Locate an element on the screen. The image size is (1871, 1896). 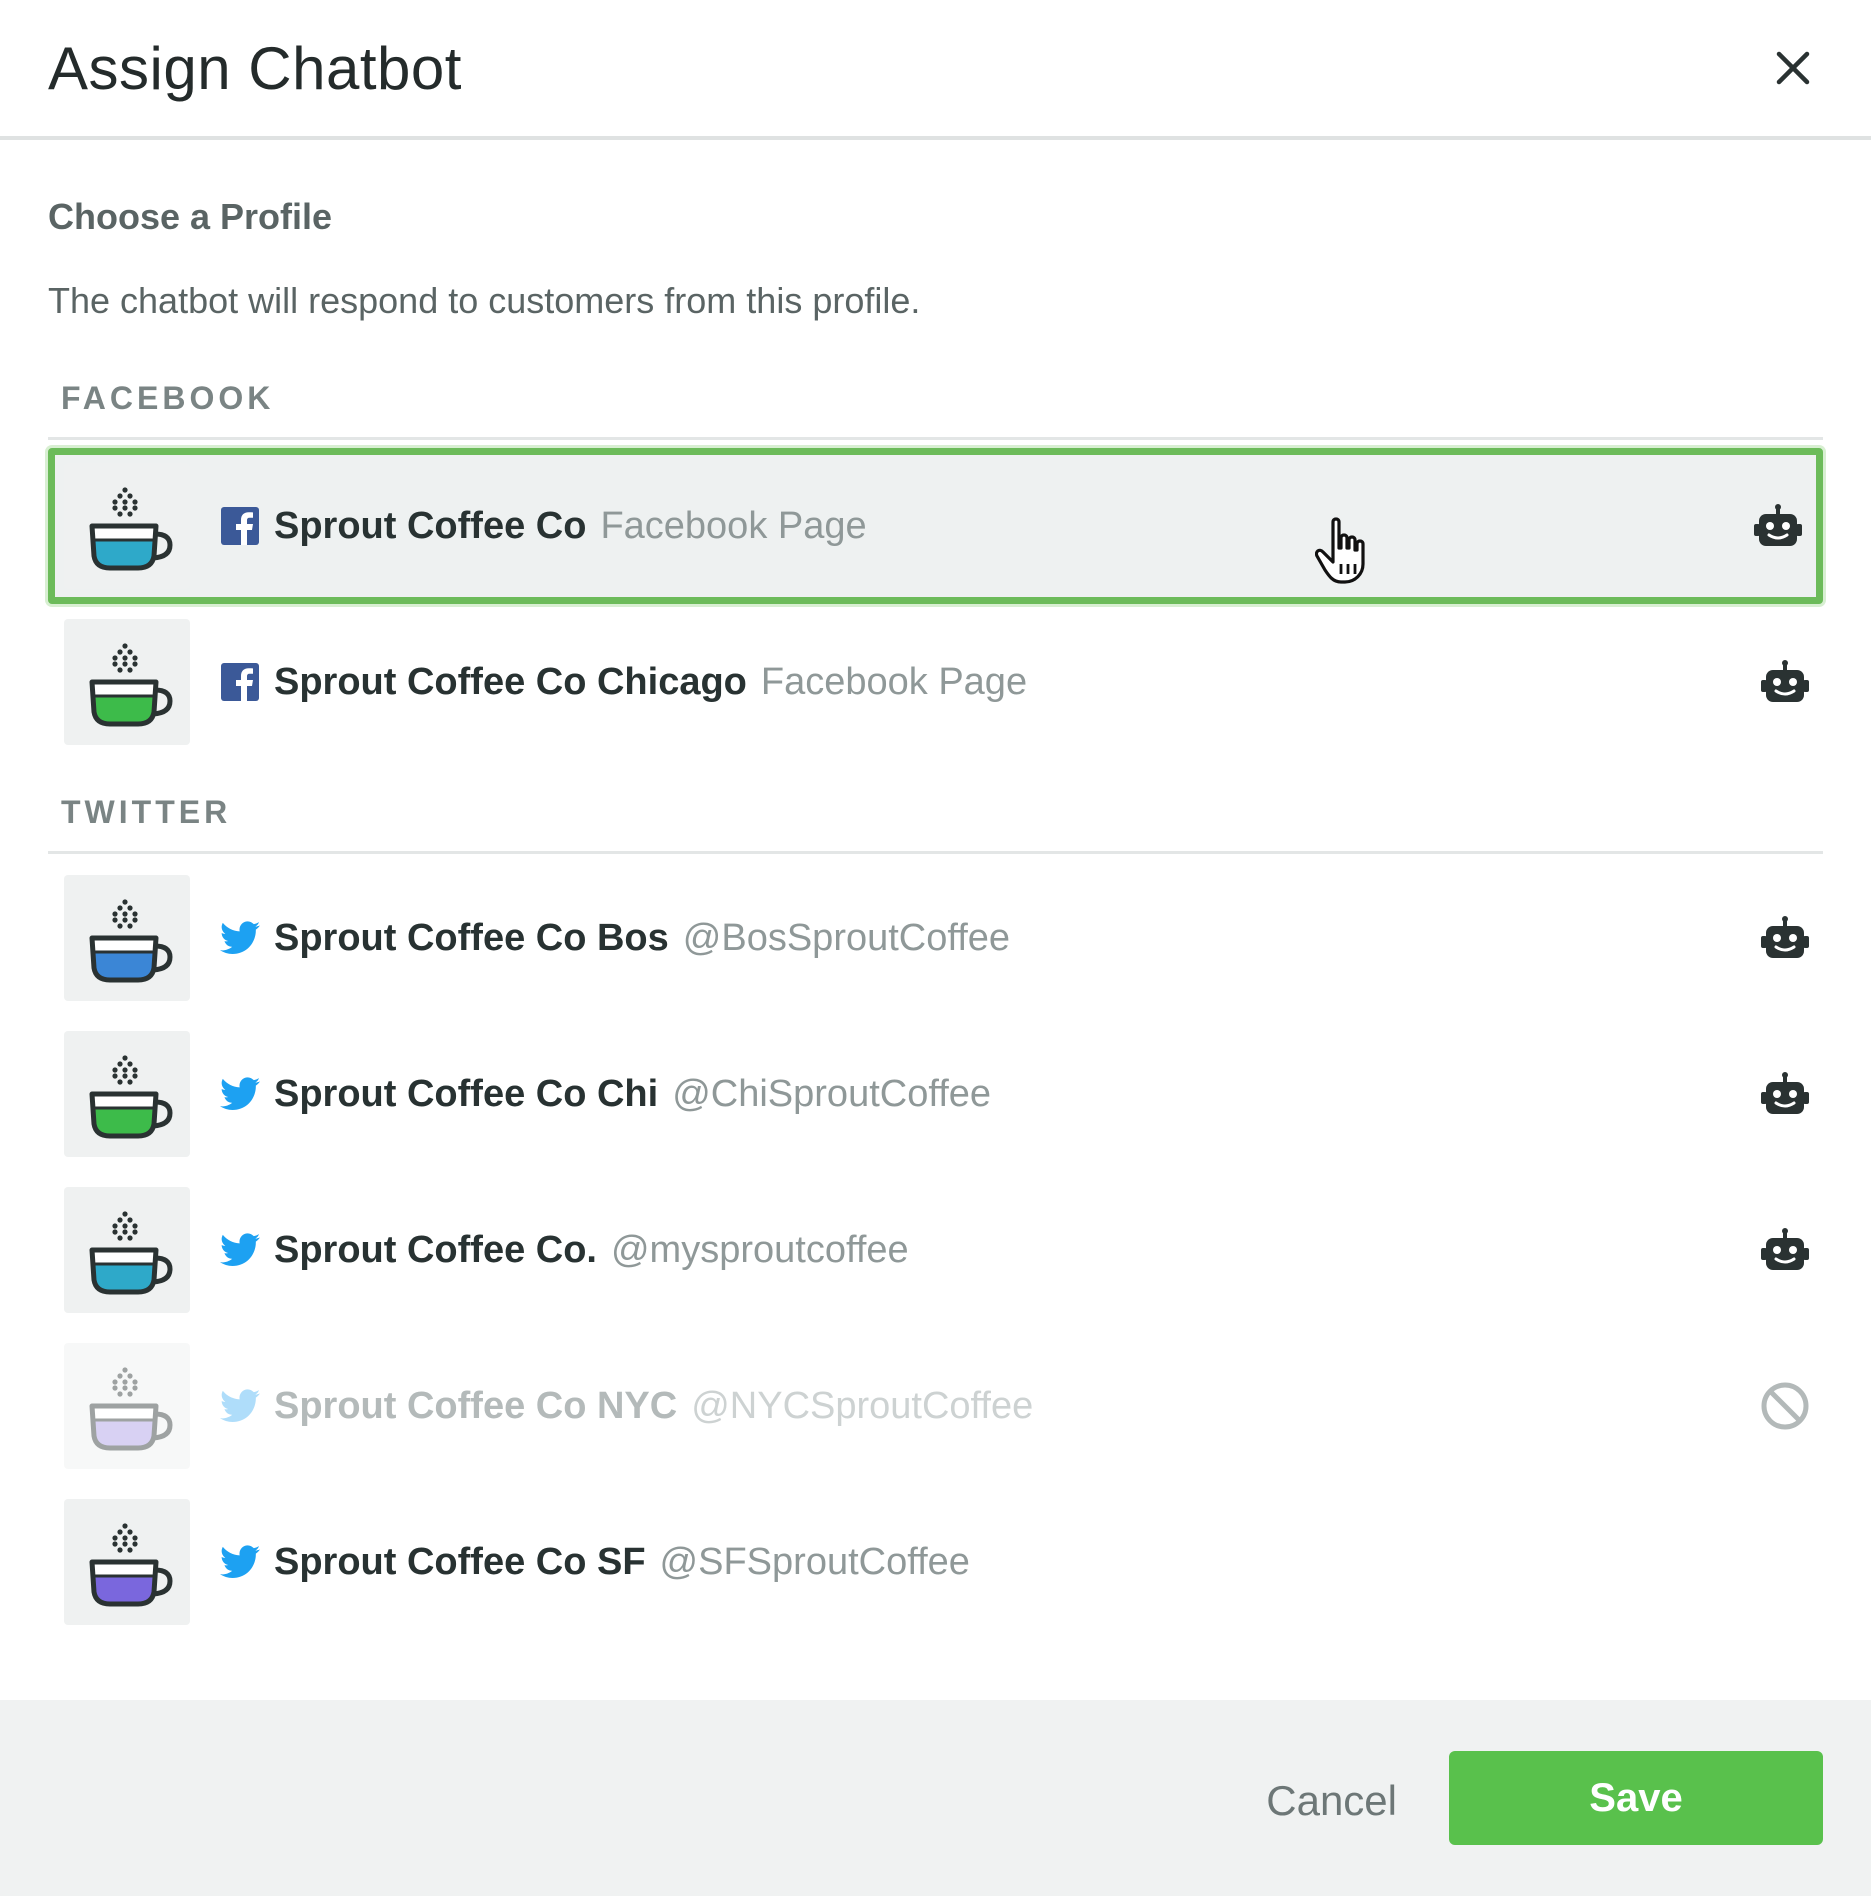
profile-row: Sprout Coffee Co Bos @BosSproutCoffee is located at coordinates (935, 938).